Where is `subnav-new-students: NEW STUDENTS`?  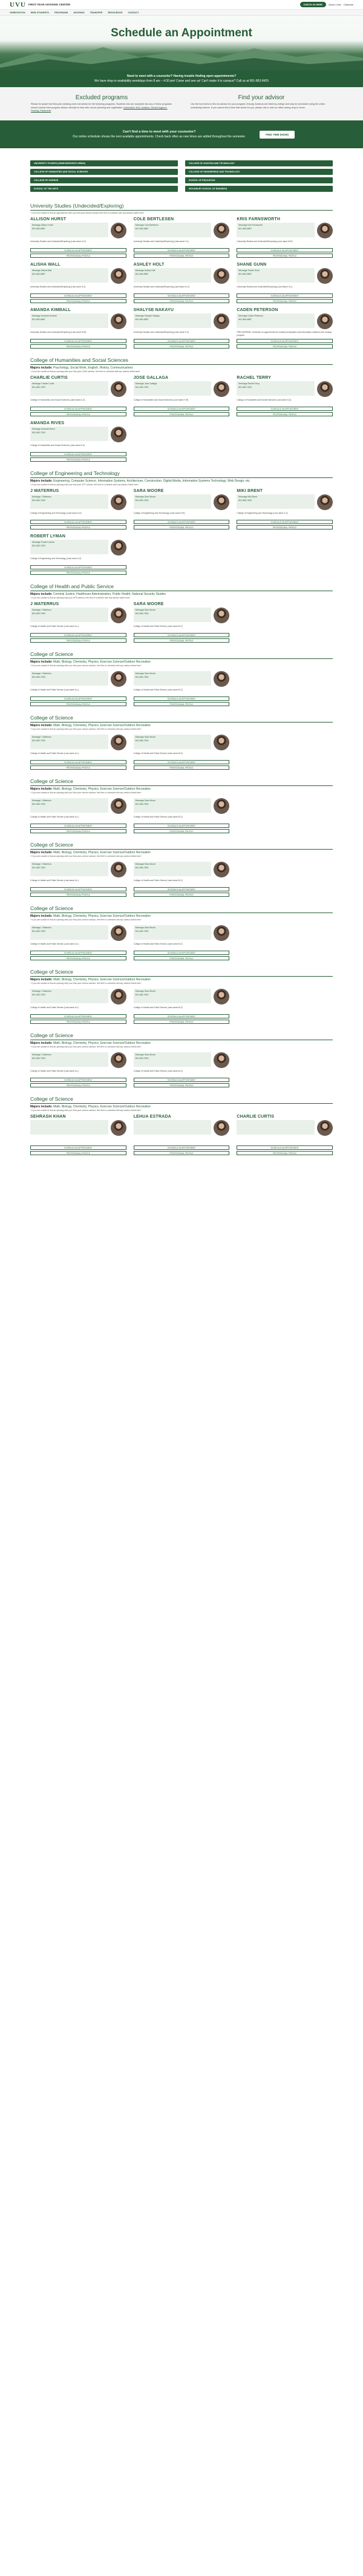 subnav-new-students: NEW STUDENTS is located at coordinates (40, 12).